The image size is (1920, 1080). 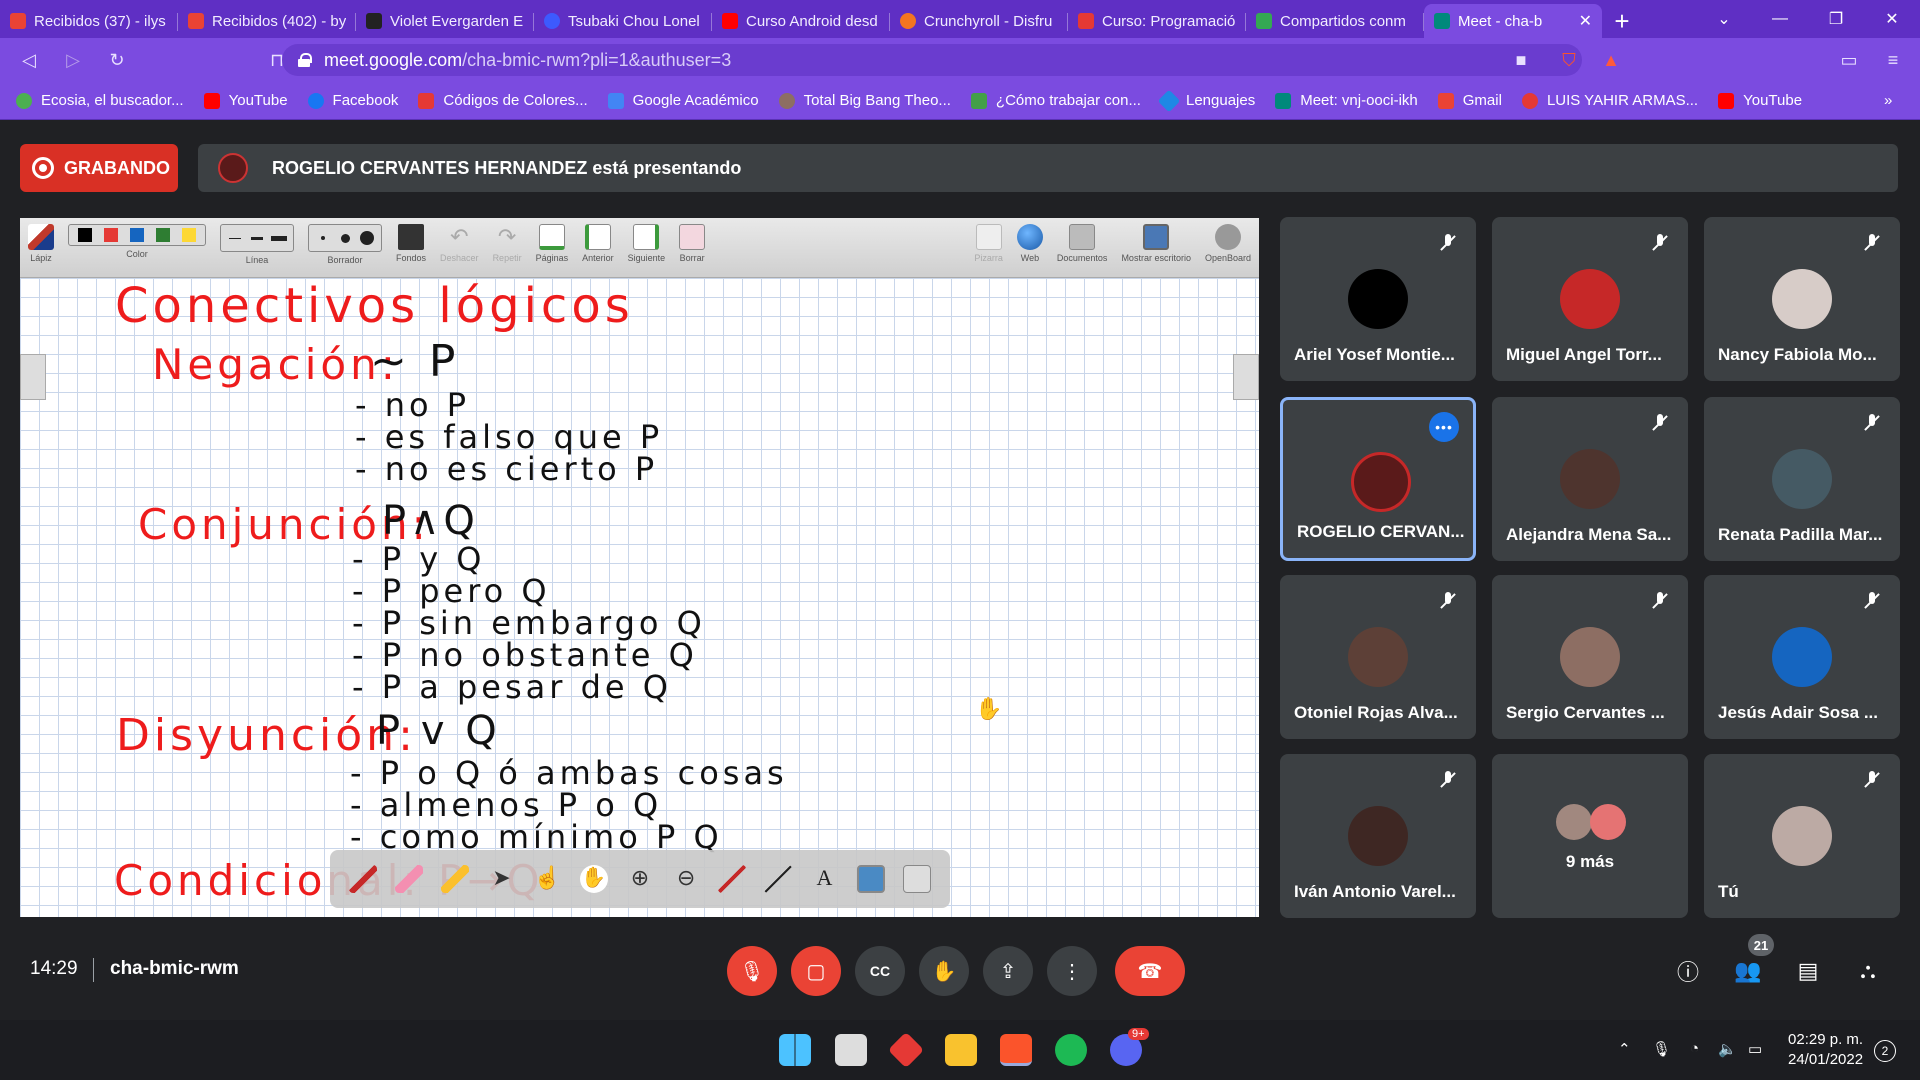 I want to click on camera-off-button: ▢, so click(x=816, y=971).